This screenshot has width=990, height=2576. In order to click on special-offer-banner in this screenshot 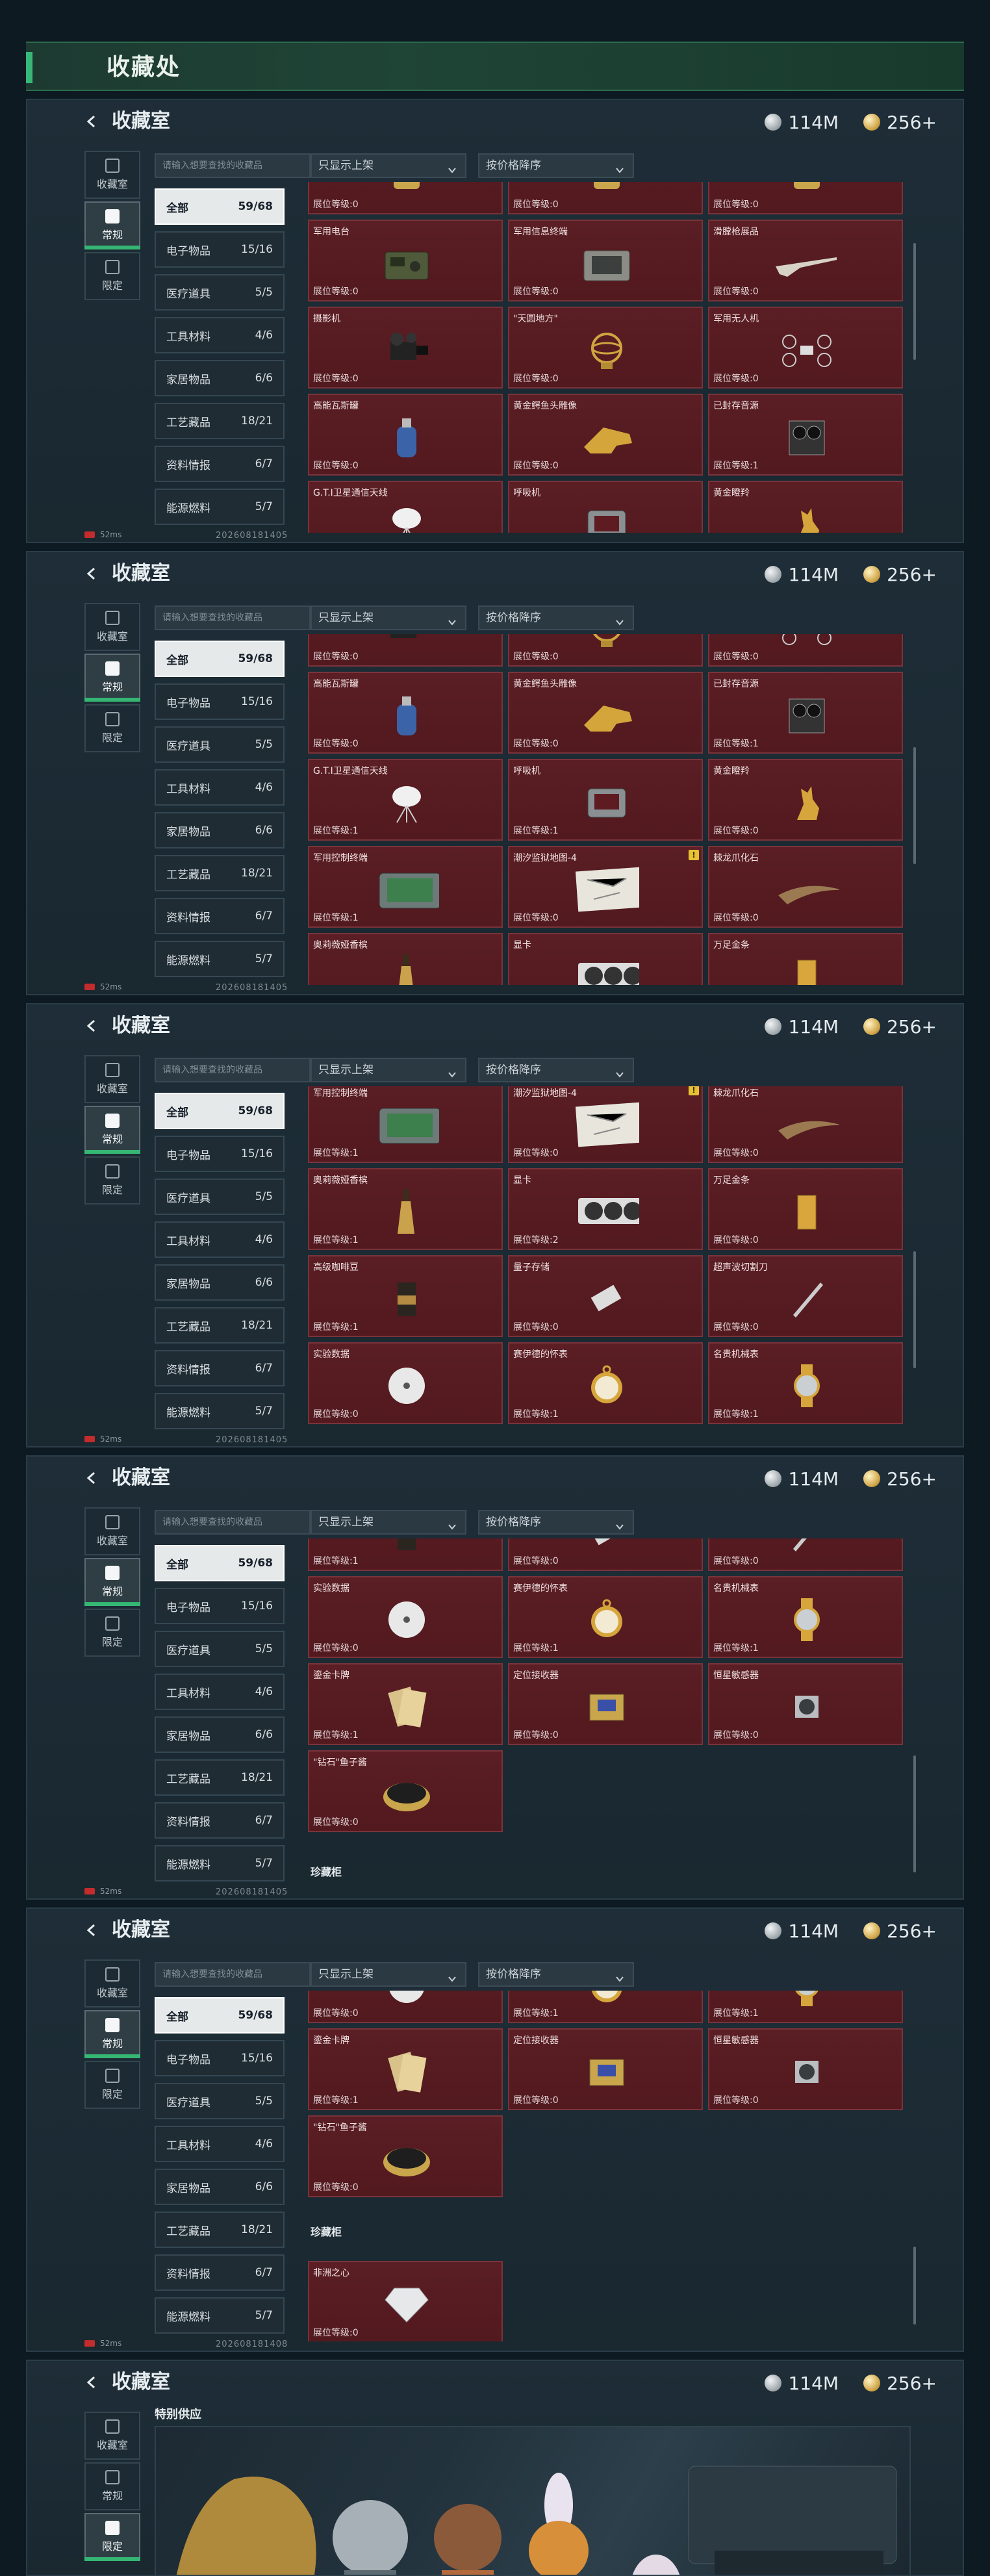, I will do `click(533, 2500)`.